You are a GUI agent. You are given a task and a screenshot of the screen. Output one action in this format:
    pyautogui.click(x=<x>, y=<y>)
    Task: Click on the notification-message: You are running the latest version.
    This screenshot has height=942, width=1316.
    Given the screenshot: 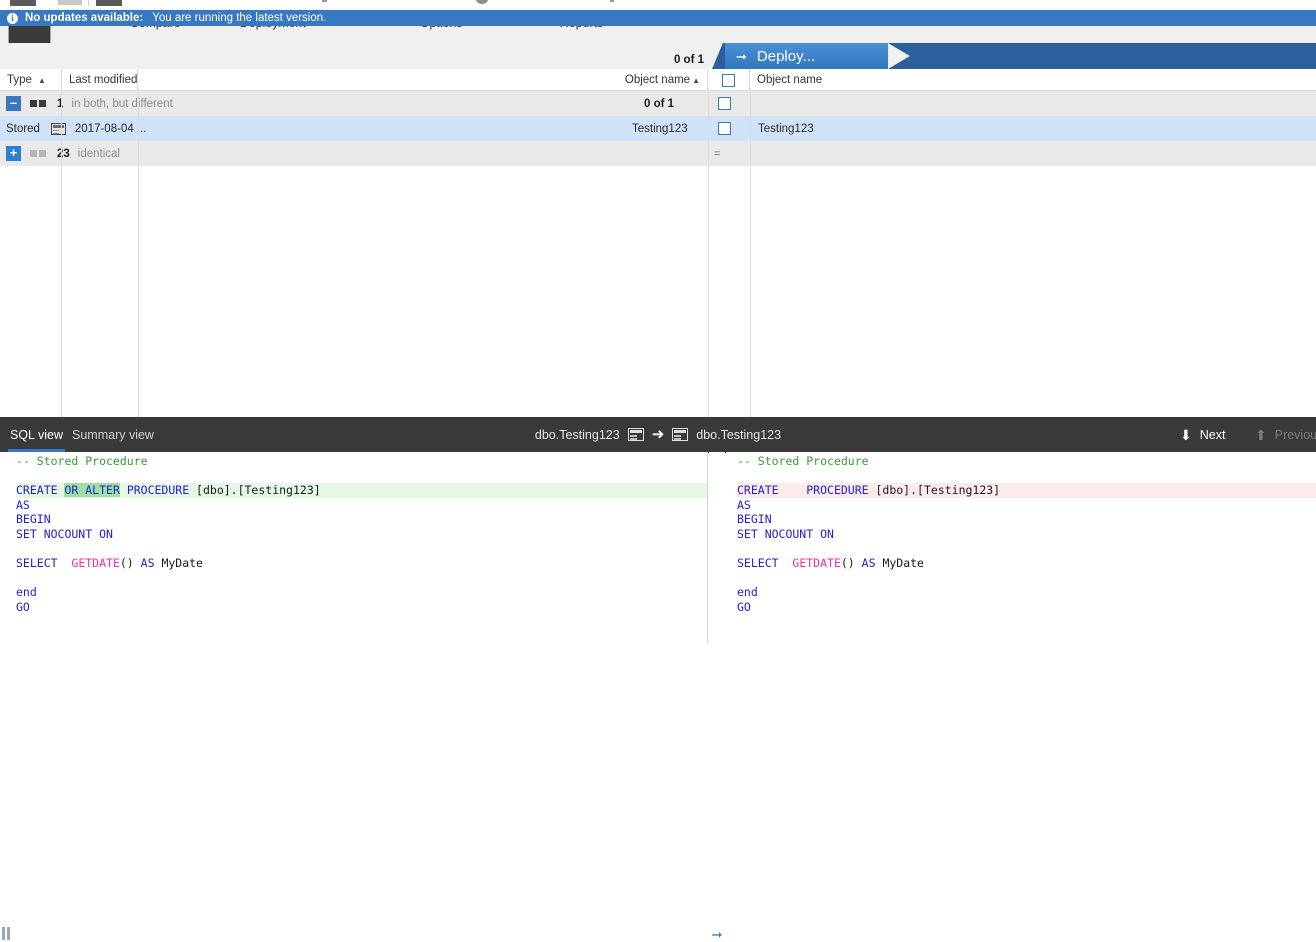 What is the action you would take?
    pyautogui.click(x=239, y=18)
    